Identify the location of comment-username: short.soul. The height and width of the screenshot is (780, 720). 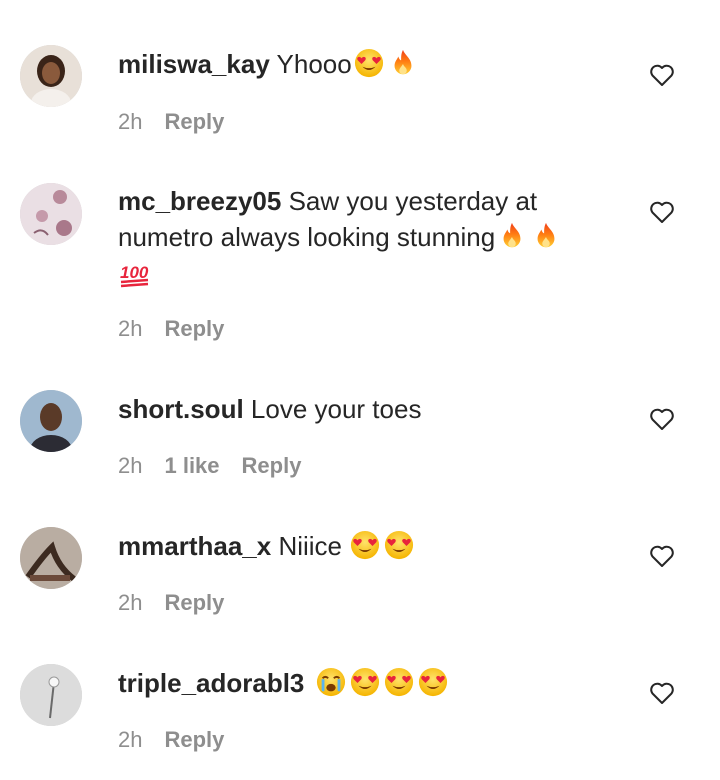
(181, 409).